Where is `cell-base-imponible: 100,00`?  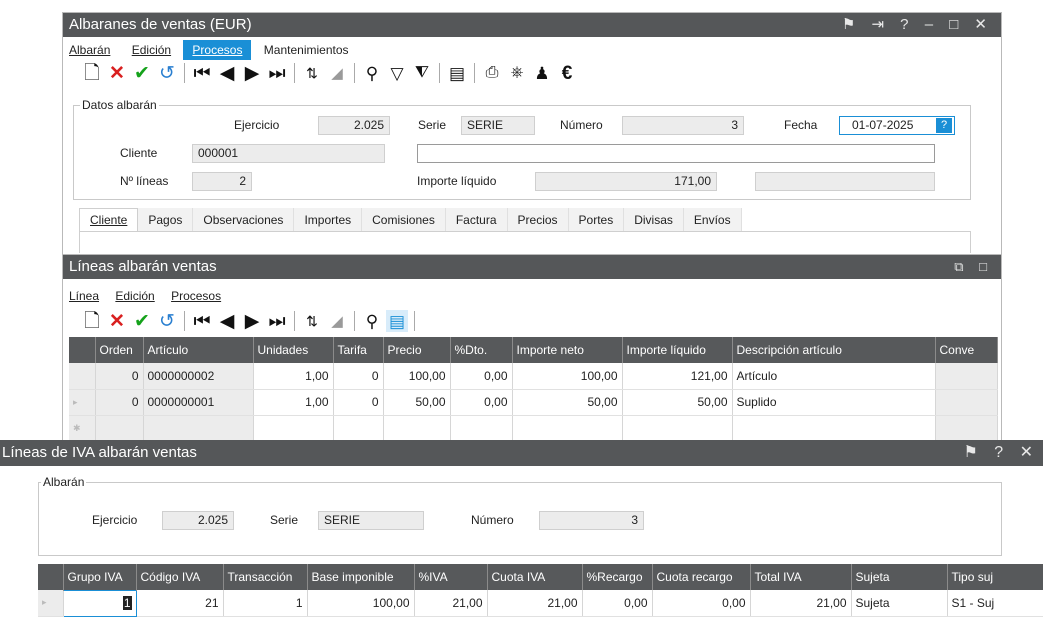
cell-base-imponible: 100,00 is located at coordinates (361, 603).